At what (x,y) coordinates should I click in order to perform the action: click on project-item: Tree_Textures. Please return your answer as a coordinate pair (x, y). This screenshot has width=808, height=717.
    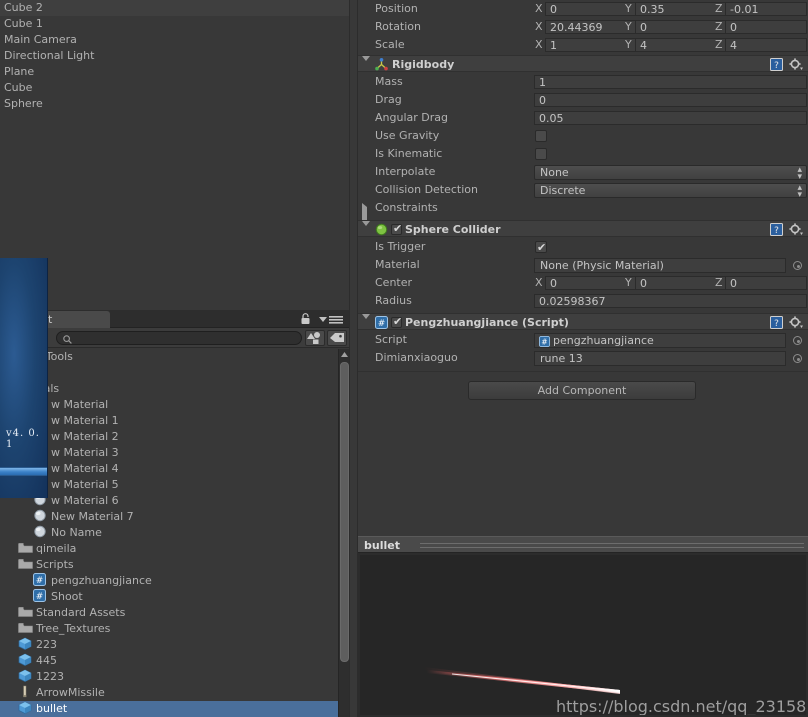
    Looking at the image, I should click on (169, 629).